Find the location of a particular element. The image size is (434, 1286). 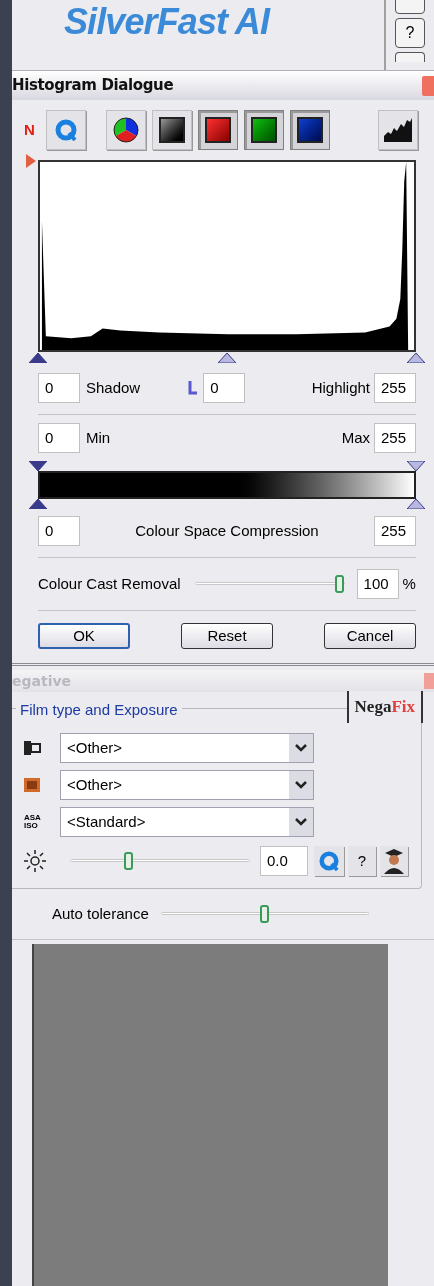

histogram-icon is located at coordinates (398, 130).